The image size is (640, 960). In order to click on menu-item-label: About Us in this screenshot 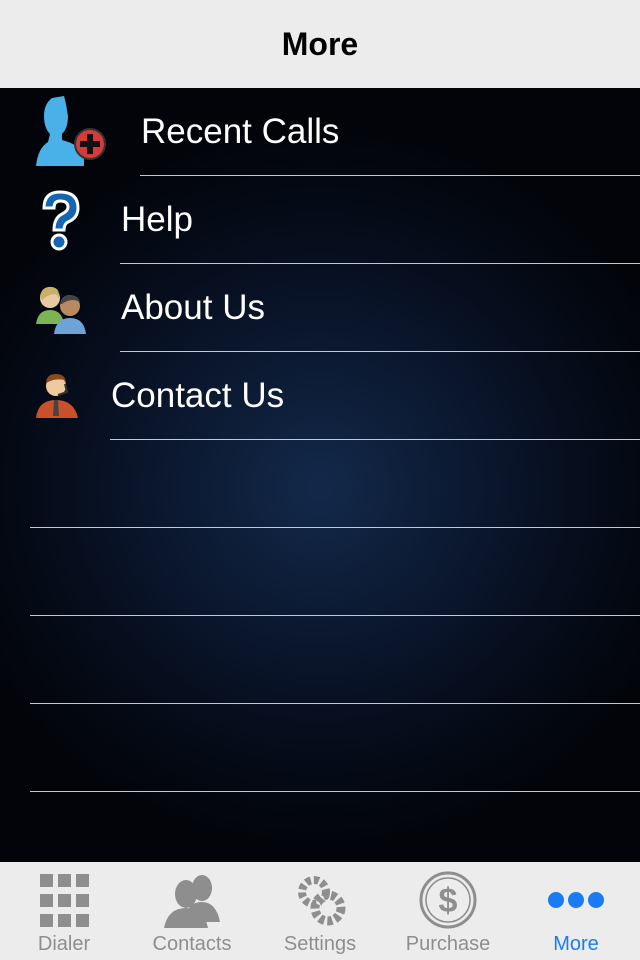, I will do `click(193, 307)`.